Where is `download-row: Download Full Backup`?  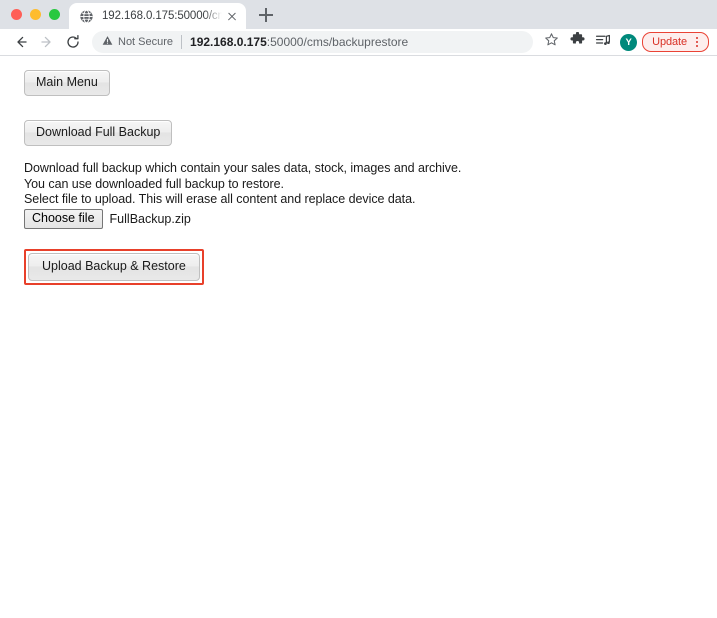 download-row: Download Full Backup is located at coordinates (370, 133).